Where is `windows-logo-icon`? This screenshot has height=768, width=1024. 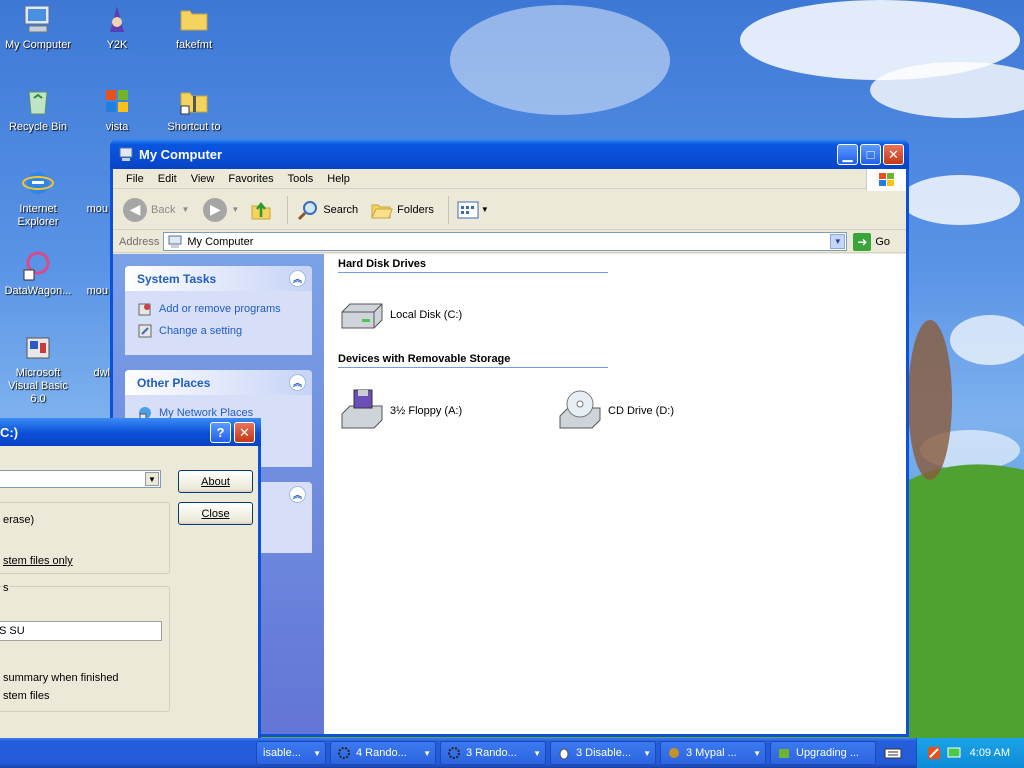 windows-logo-icon is located at coordinates (886, 180).